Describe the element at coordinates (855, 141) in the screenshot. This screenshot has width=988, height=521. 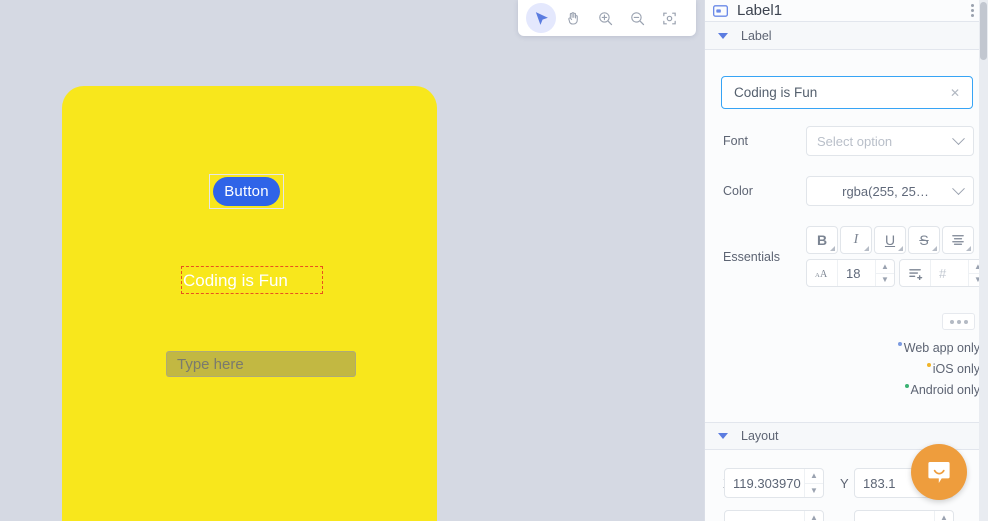
I see `font-select-value: Select option` at that location.